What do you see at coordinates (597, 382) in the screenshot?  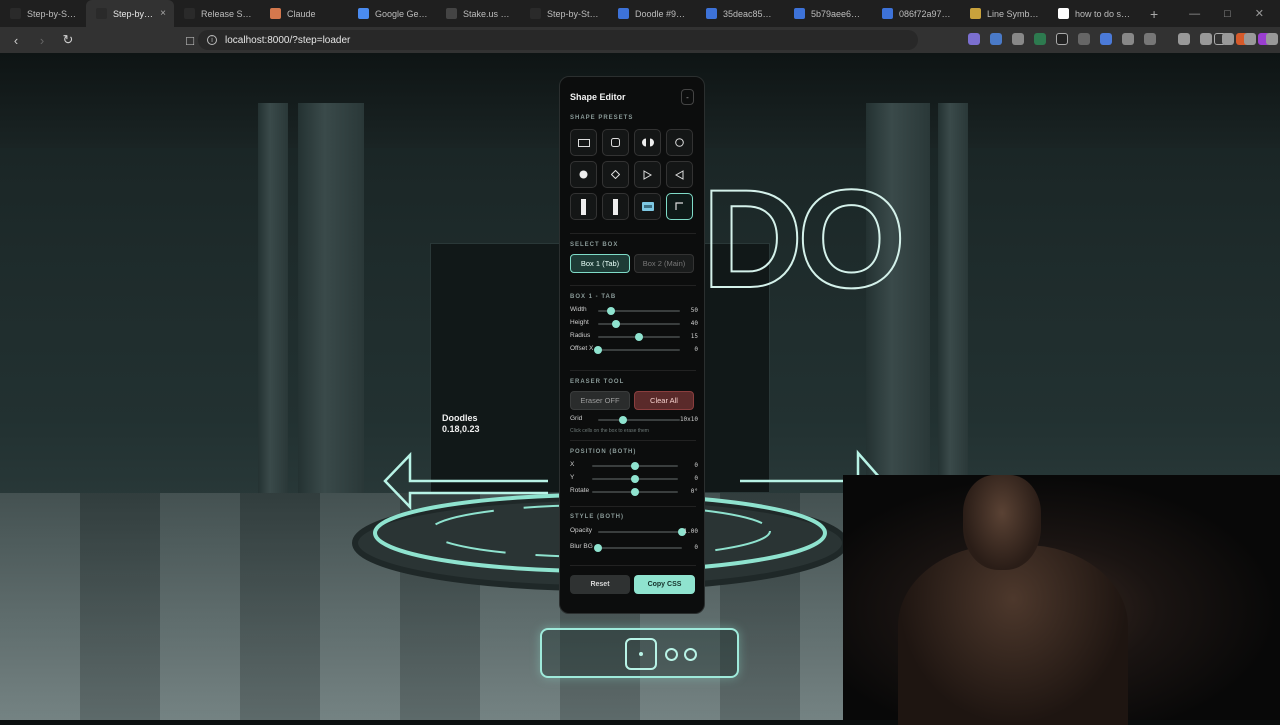 I see `eraser-section-label: ERASER TOOL` at bounding box center [597, 382].